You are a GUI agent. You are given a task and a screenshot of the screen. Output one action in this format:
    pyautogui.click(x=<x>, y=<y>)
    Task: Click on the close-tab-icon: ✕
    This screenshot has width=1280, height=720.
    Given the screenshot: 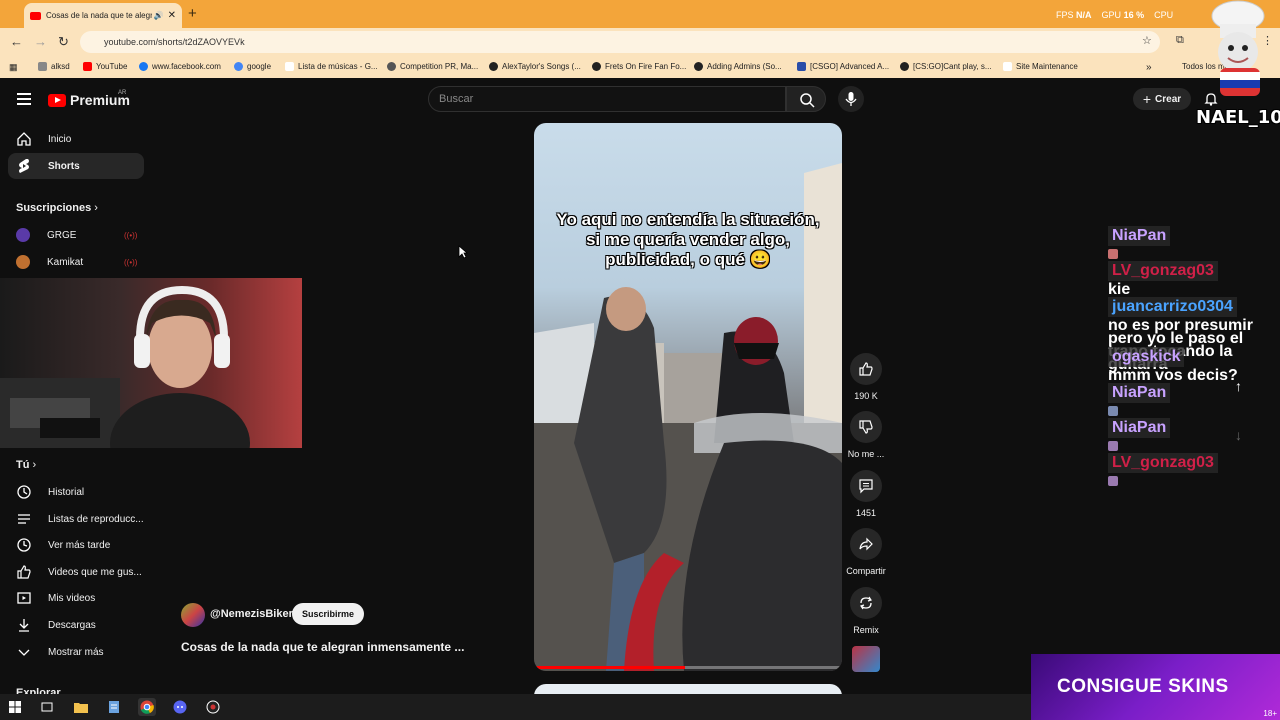 What is the action you would take?
    pyautogui.click(x=172, y=15)
    